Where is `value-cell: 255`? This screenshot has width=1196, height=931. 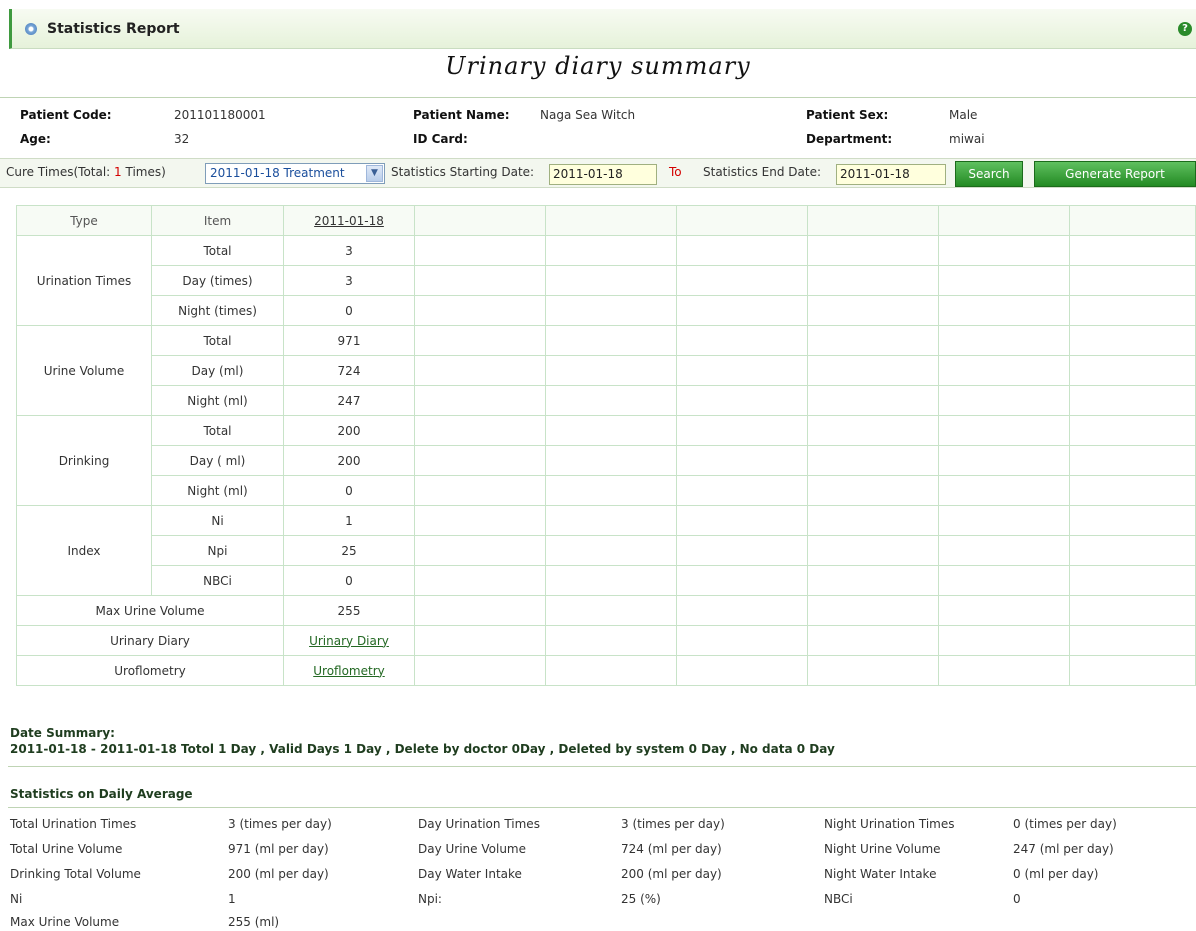
value-cell: 255 is located at coordinates (349, 610).